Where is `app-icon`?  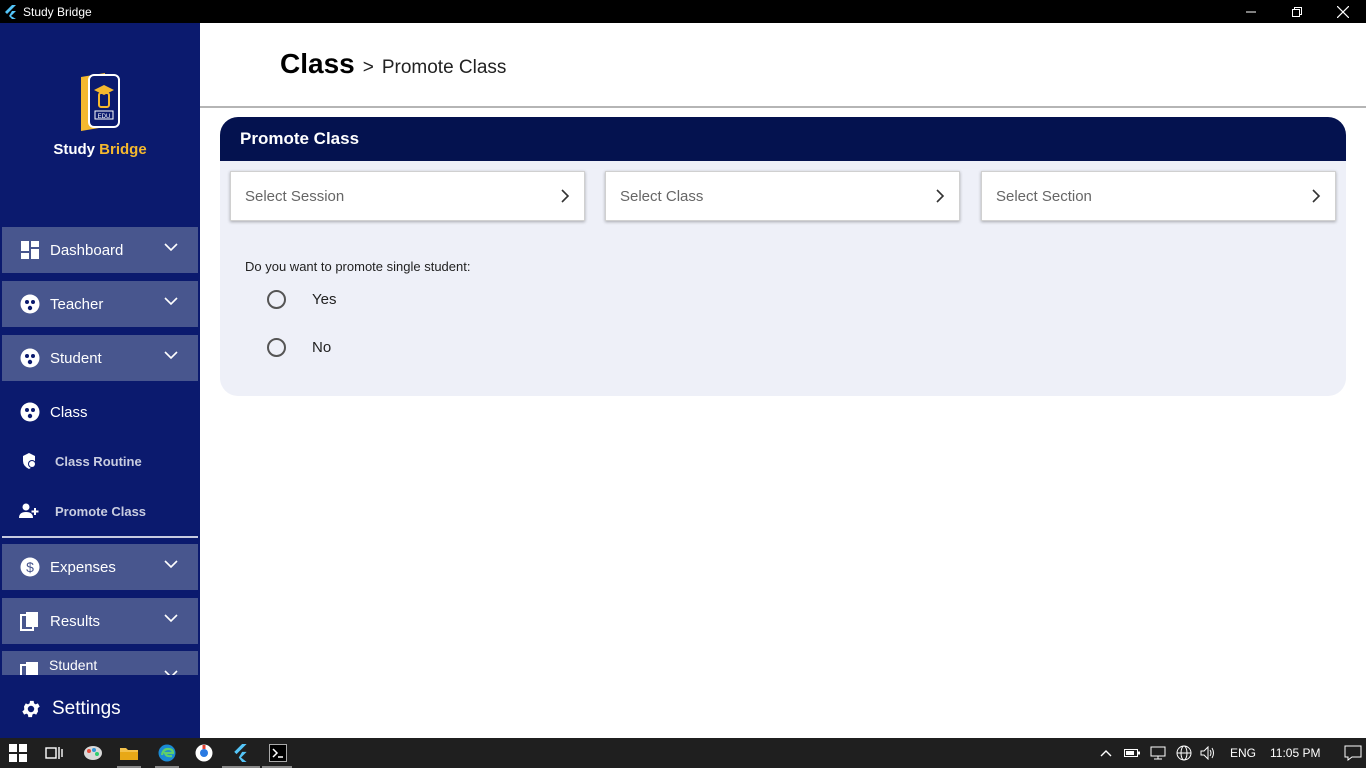 app-icon is located at coordinates (204, 753).